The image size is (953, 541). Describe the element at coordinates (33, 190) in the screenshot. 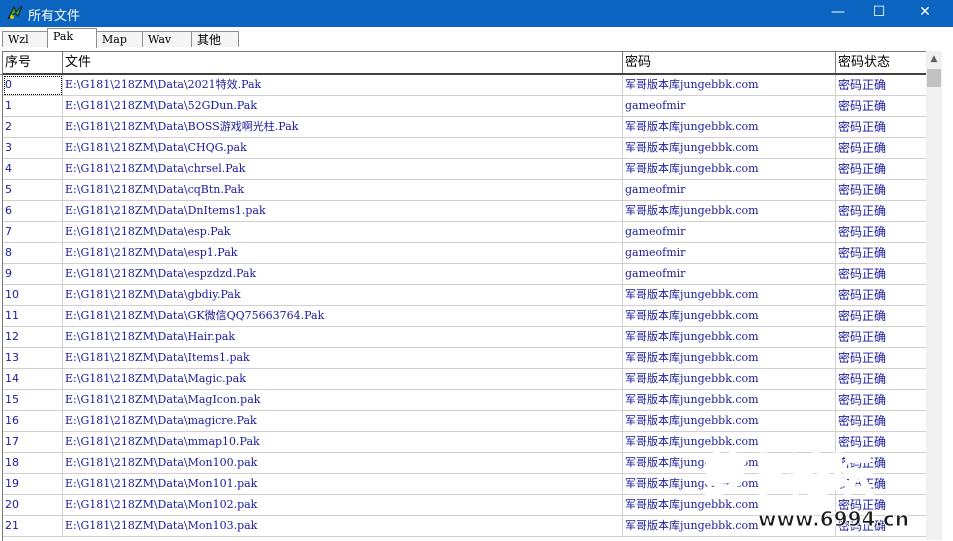

I see `cell-index: 5` at that location.